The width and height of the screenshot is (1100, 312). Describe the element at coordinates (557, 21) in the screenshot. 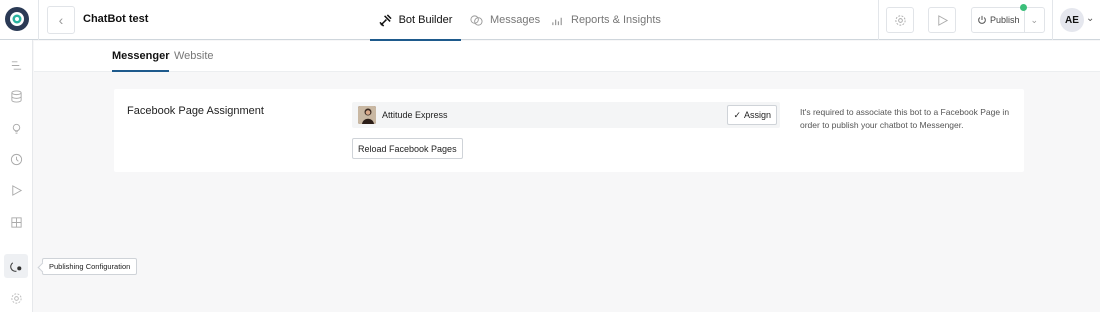

I see `bar-chart-icon` at that location.